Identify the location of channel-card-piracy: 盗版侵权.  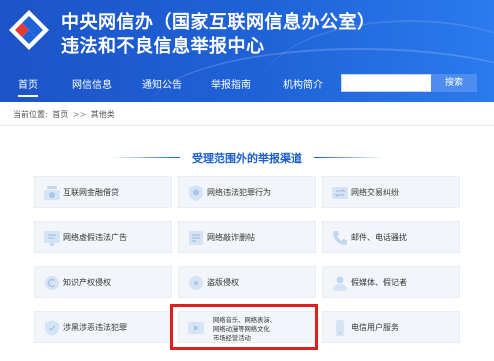
(247, 282).